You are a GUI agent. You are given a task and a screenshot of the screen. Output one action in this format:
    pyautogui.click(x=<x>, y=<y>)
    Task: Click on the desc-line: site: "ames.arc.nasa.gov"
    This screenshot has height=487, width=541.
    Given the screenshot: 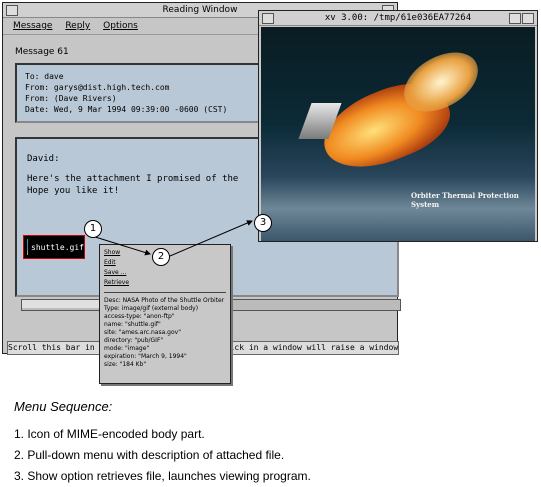 What is the action you would take?
    pyautogui.click(x=142, y=332)
    